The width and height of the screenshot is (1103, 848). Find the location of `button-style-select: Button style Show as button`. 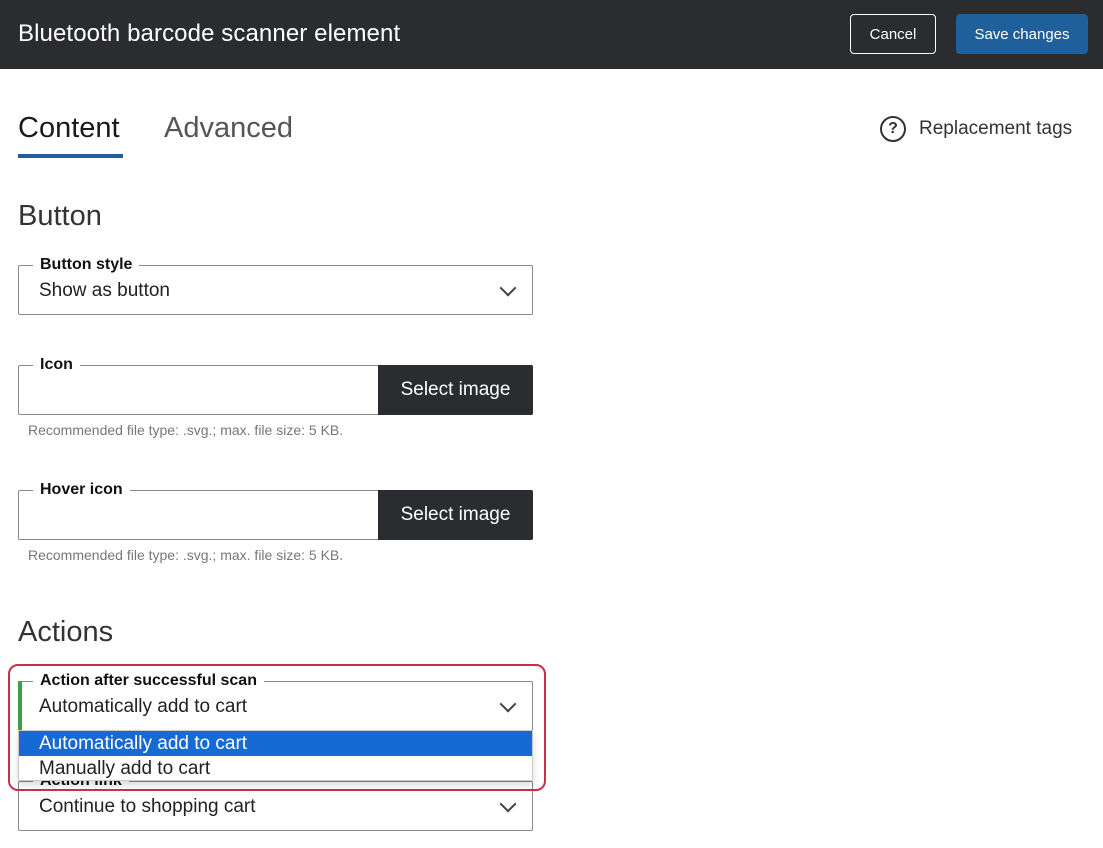

button-style-select: Button style Show as button is located at coordinates (275, 285).